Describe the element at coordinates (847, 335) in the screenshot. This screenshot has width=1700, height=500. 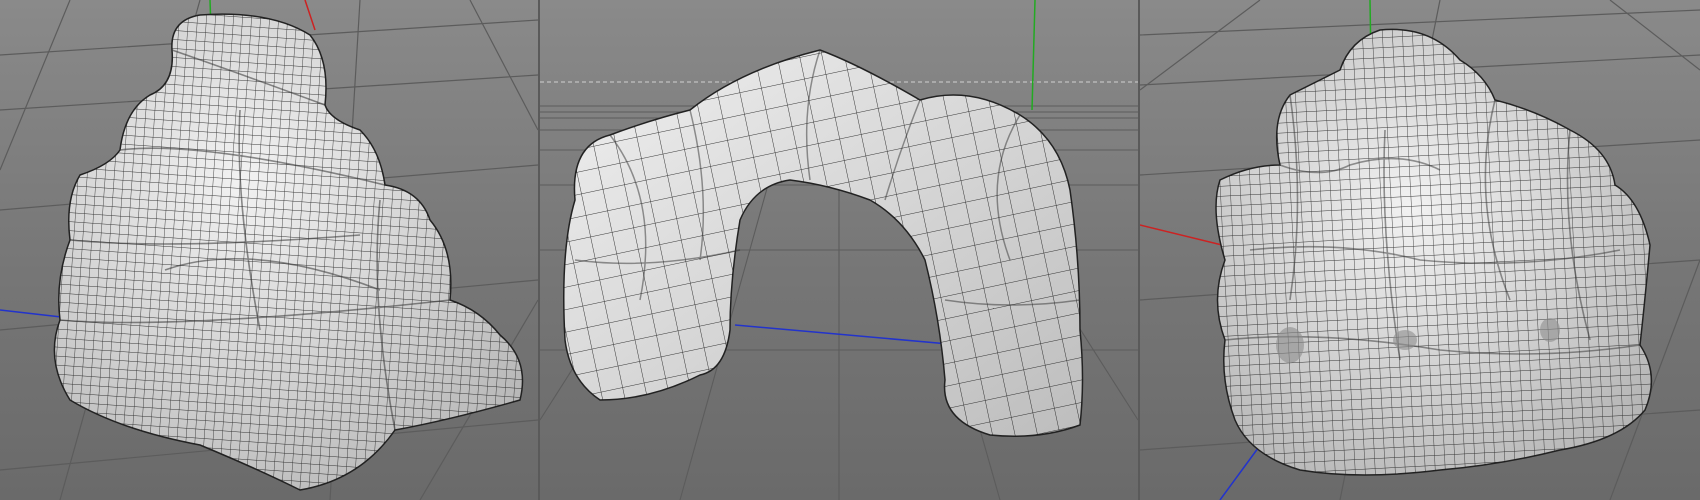
I see `axis-z-line` at that location.